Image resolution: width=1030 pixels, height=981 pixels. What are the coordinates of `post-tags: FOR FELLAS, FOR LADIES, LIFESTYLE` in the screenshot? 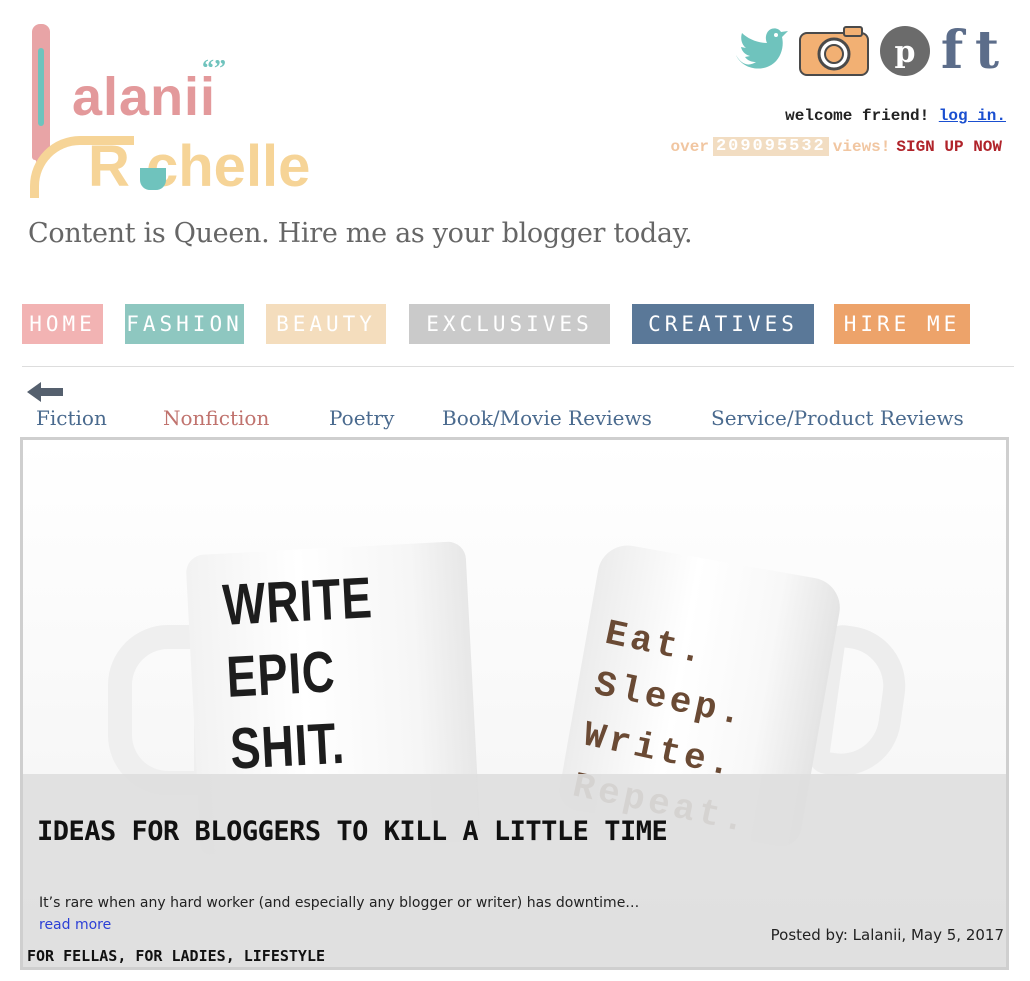 It's located at (176, 956).